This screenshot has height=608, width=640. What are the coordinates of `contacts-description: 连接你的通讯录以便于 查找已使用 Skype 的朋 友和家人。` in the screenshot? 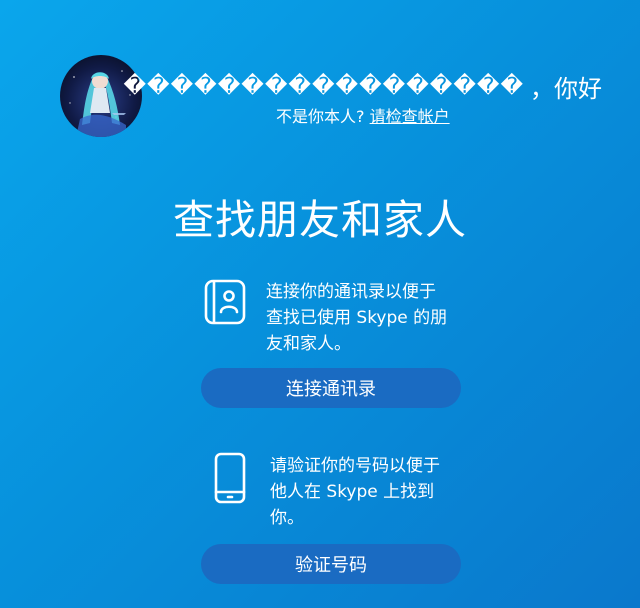 It's located at (356, 318).